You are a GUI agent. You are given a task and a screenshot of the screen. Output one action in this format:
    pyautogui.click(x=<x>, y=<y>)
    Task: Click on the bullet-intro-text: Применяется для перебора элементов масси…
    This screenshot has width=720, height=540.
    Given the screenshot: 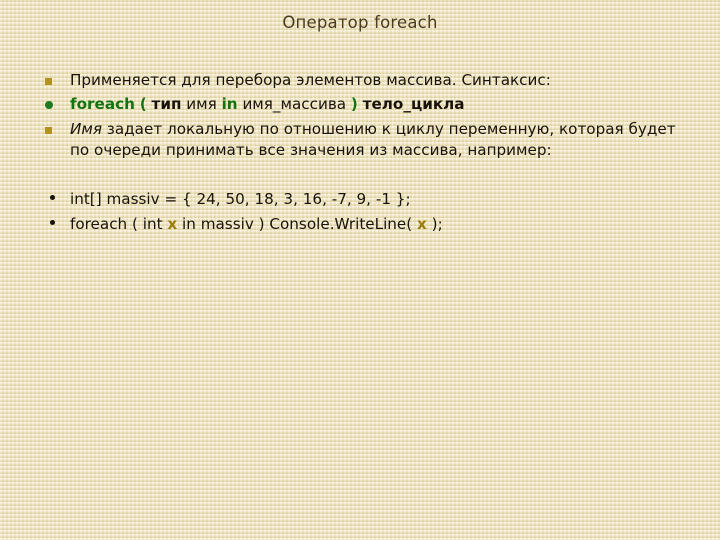 What is the action you would take?
    pyautogui.click(x=310, y=80)
    